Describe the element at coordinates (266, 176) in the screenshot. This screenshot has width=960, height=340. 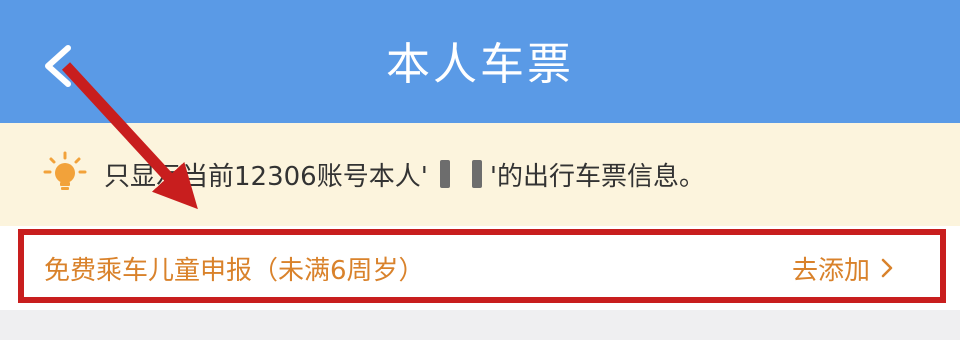
I see `notice-text-prefix: 只显示当前12306账号本人'` at that location.